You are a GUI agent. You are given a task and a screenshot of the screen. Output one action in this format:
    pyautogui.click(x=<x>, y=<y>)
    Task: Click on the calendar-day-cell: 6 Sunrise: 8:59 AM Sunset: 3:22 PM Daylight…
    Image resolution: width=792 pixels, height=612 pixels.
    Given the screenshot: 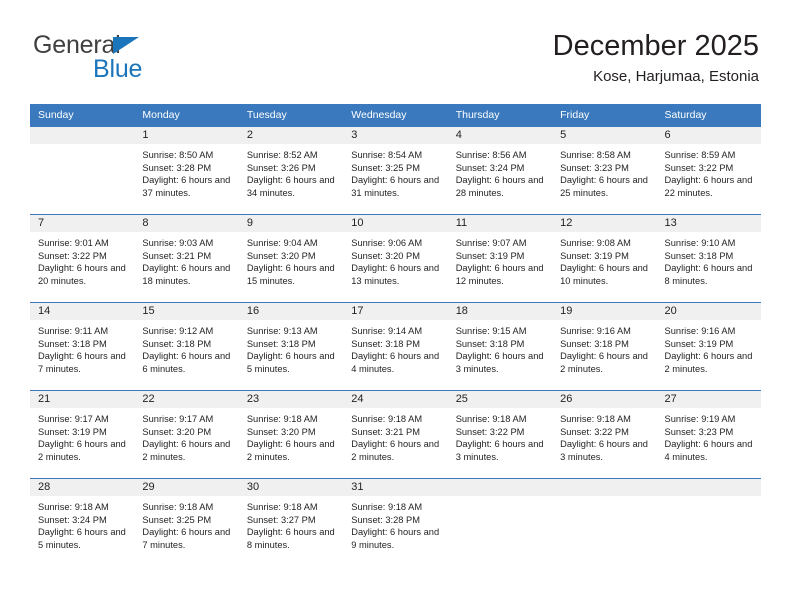 What is the action you would take?
    pyautogui.click(x=708, y=170)
    